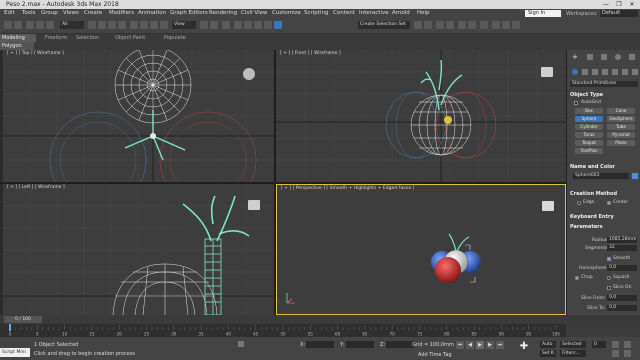  What do you see at coordinates (320, 319) in the screenshot?
I see `time-slider: 0 / 100` at bounding box center [320, 319].